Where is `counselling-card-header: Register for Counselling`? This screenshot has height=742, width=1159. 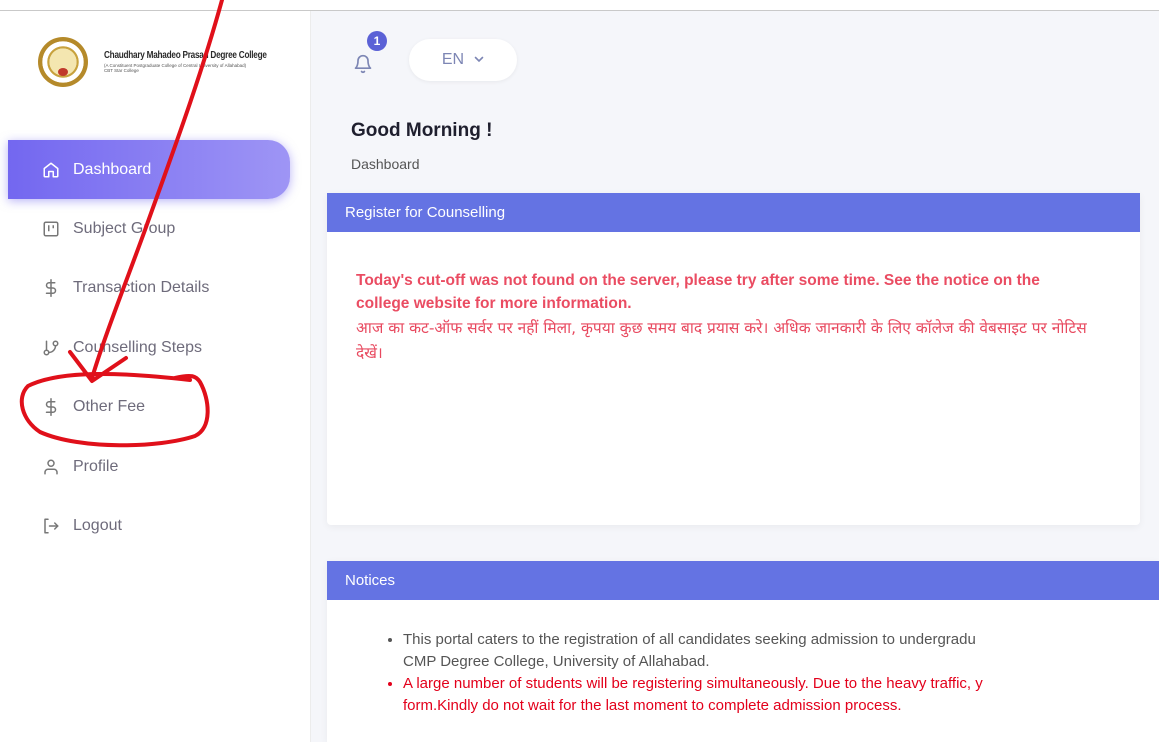 counselling-card-header: Register for Counselling is located at coordinates (733, 212).